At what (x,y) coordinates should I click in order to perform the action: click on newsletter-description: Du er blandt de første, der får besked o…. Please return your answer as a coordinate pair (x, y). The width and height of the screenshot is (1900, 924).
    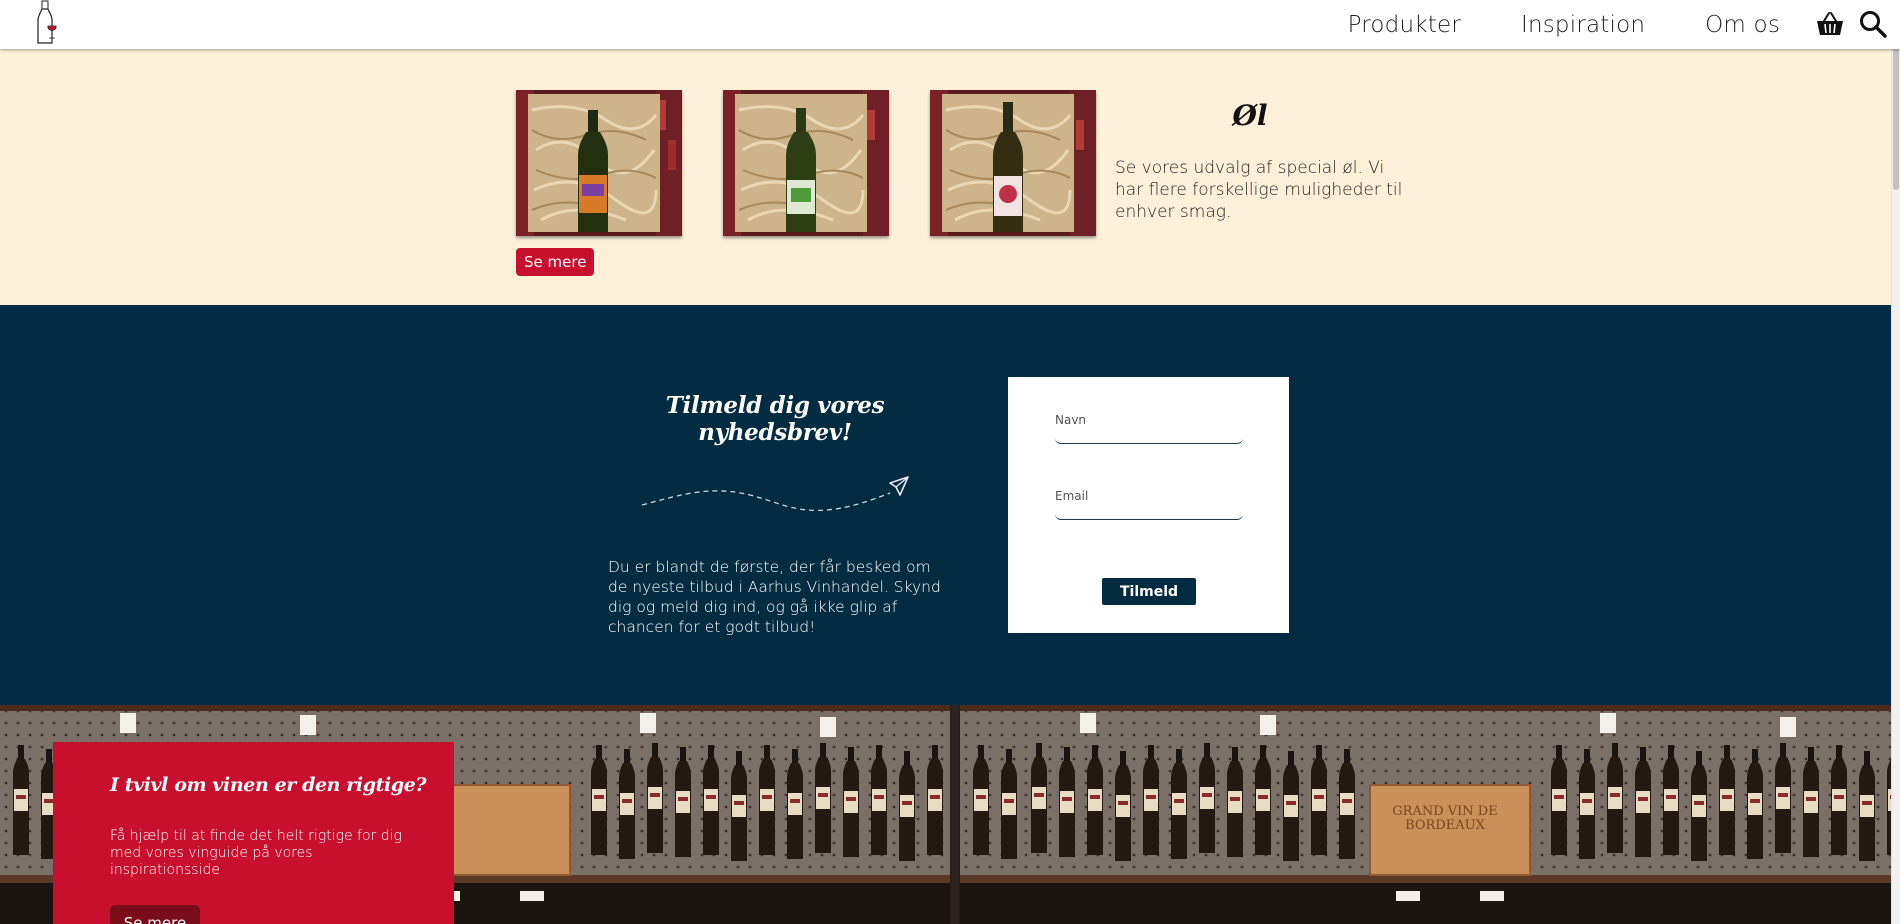
    Looking at the image, I should click on (774, 597).